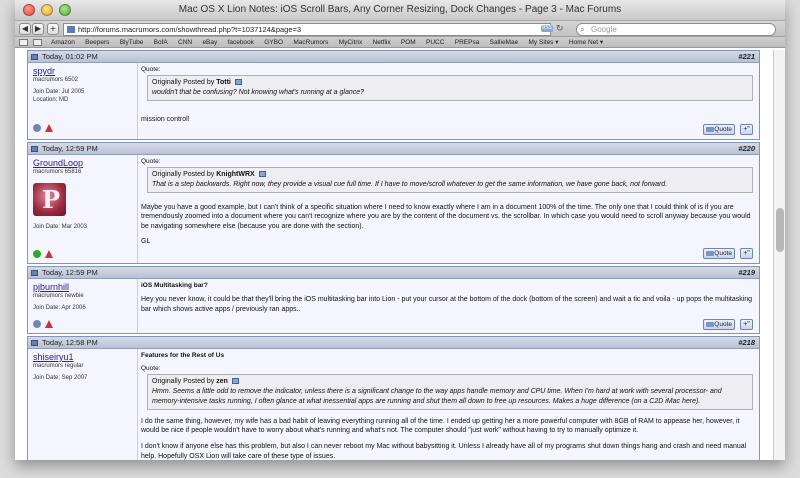 This screenshot has height=478, width=800. I want to click on user-title: macrumors regular, so click(58, 366).